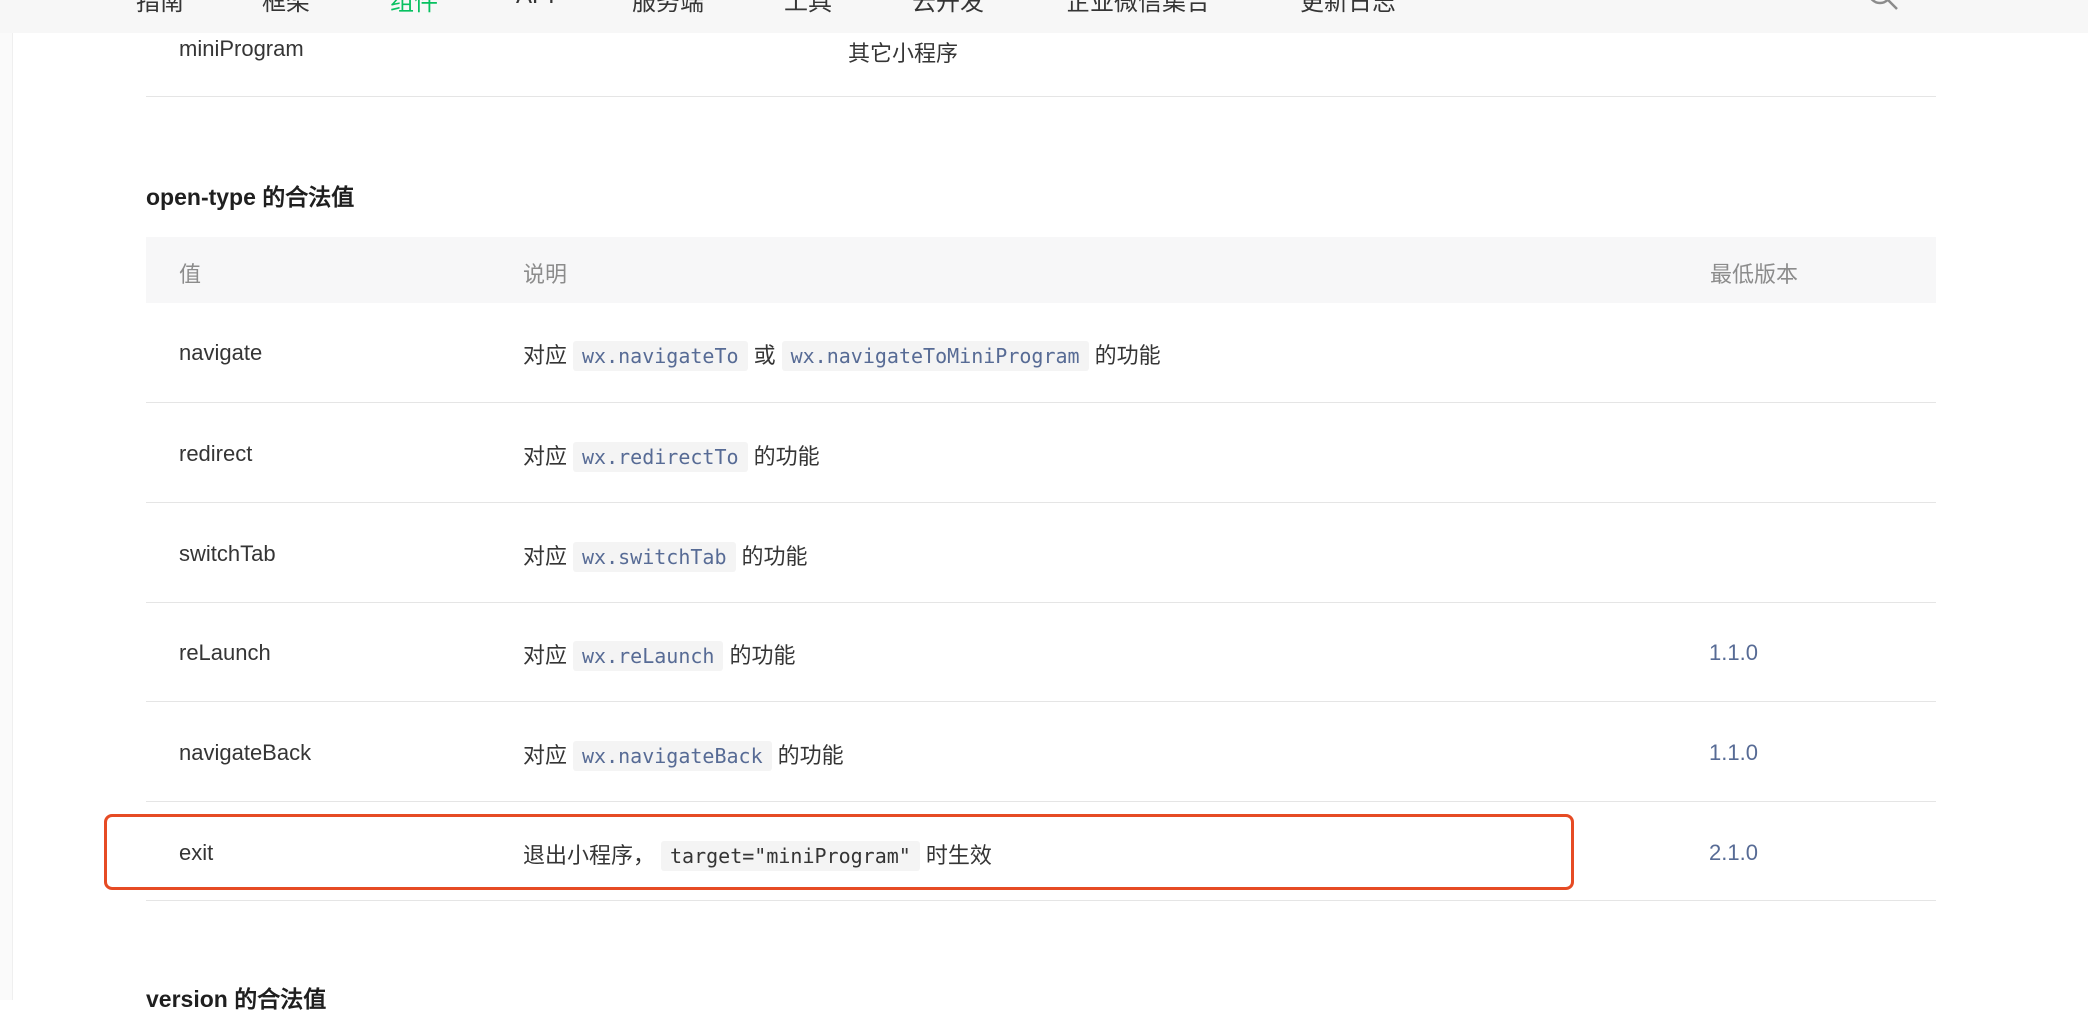 This screenshot has height=1014, width=2088. What do you see at coordinates (672, 756) in the screenshot?
I see `code-navigateBack: wx.navigateBack` at bounding box center [672, 756].